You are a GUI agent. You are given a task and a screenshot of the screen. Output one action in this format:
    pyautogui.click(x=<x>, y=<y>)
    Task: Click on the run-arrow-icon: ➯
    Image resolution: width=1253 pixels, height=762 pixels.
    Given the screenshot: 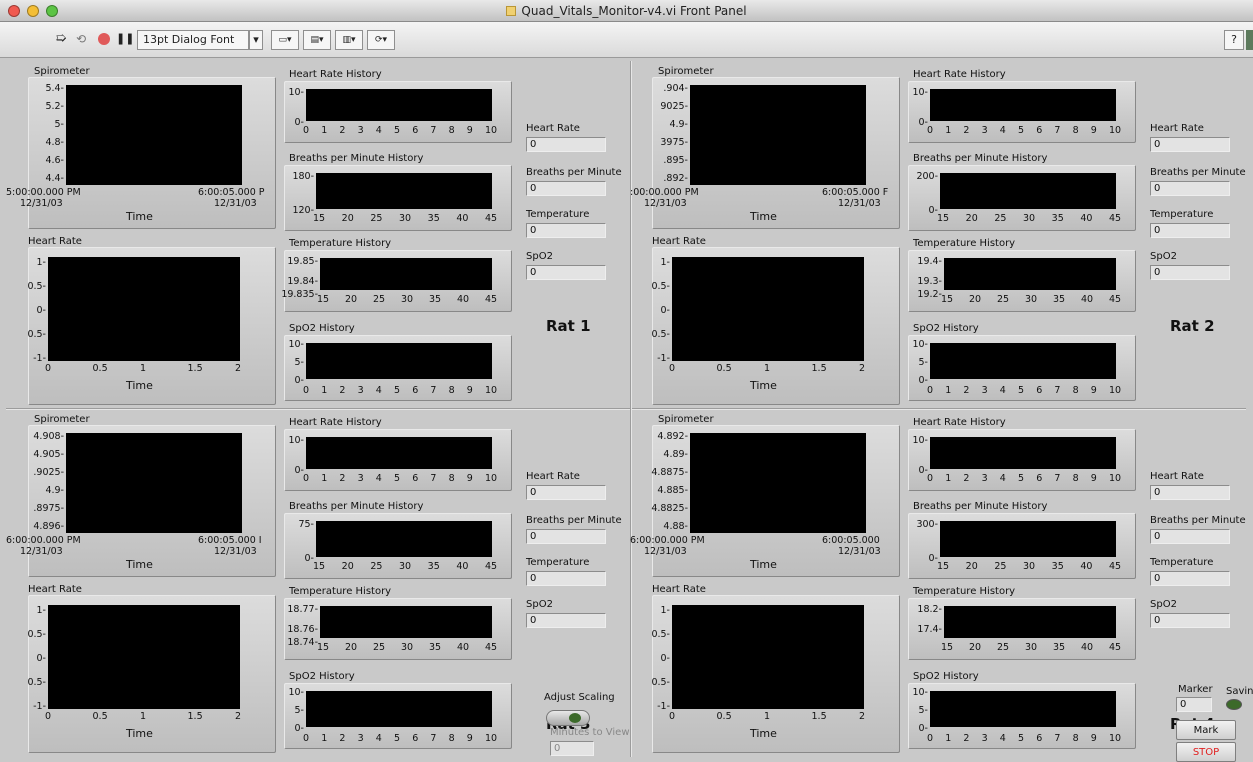 What is the action you would take?
    pyautogui.click(x=61, y=40)
    